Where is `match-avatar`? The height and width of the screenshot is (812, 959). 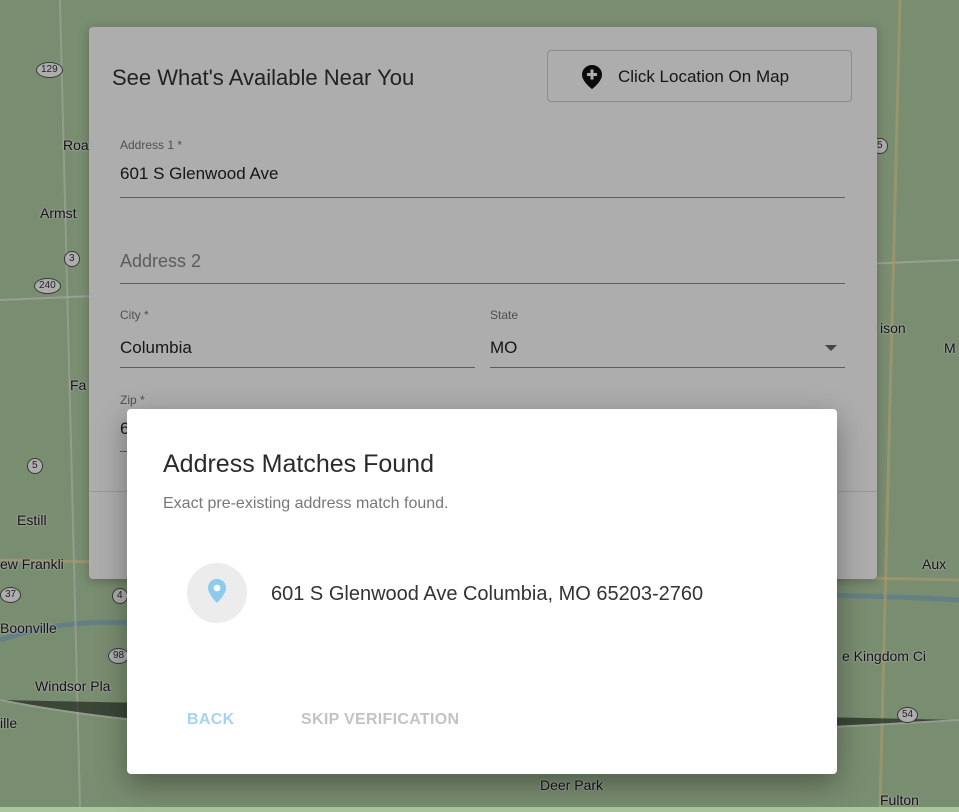
match-avatar is located at coordinates (217, 593).